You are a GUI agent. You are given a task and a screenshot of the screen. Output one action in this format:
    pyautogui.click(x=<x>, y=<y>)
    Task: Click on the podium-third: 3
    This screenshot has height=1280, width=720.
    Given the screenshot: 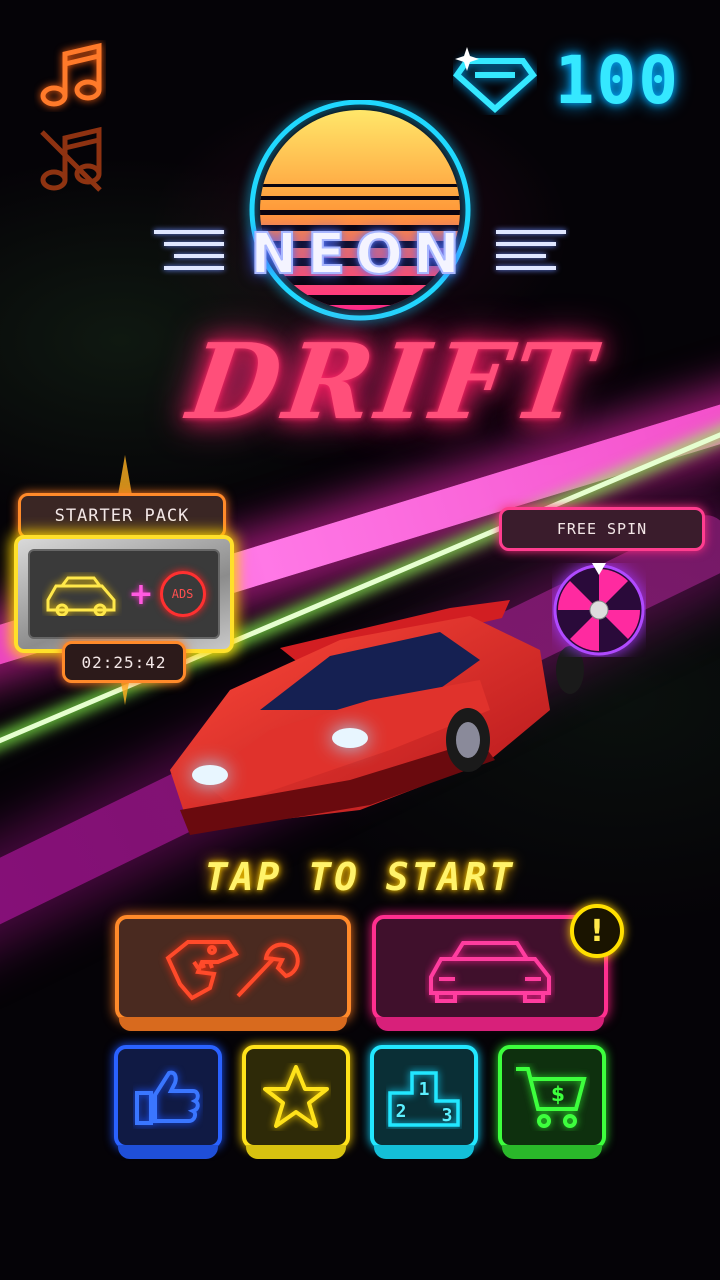 What is the action you would take?
    pyautogui.click(x=447, y=1115)
    